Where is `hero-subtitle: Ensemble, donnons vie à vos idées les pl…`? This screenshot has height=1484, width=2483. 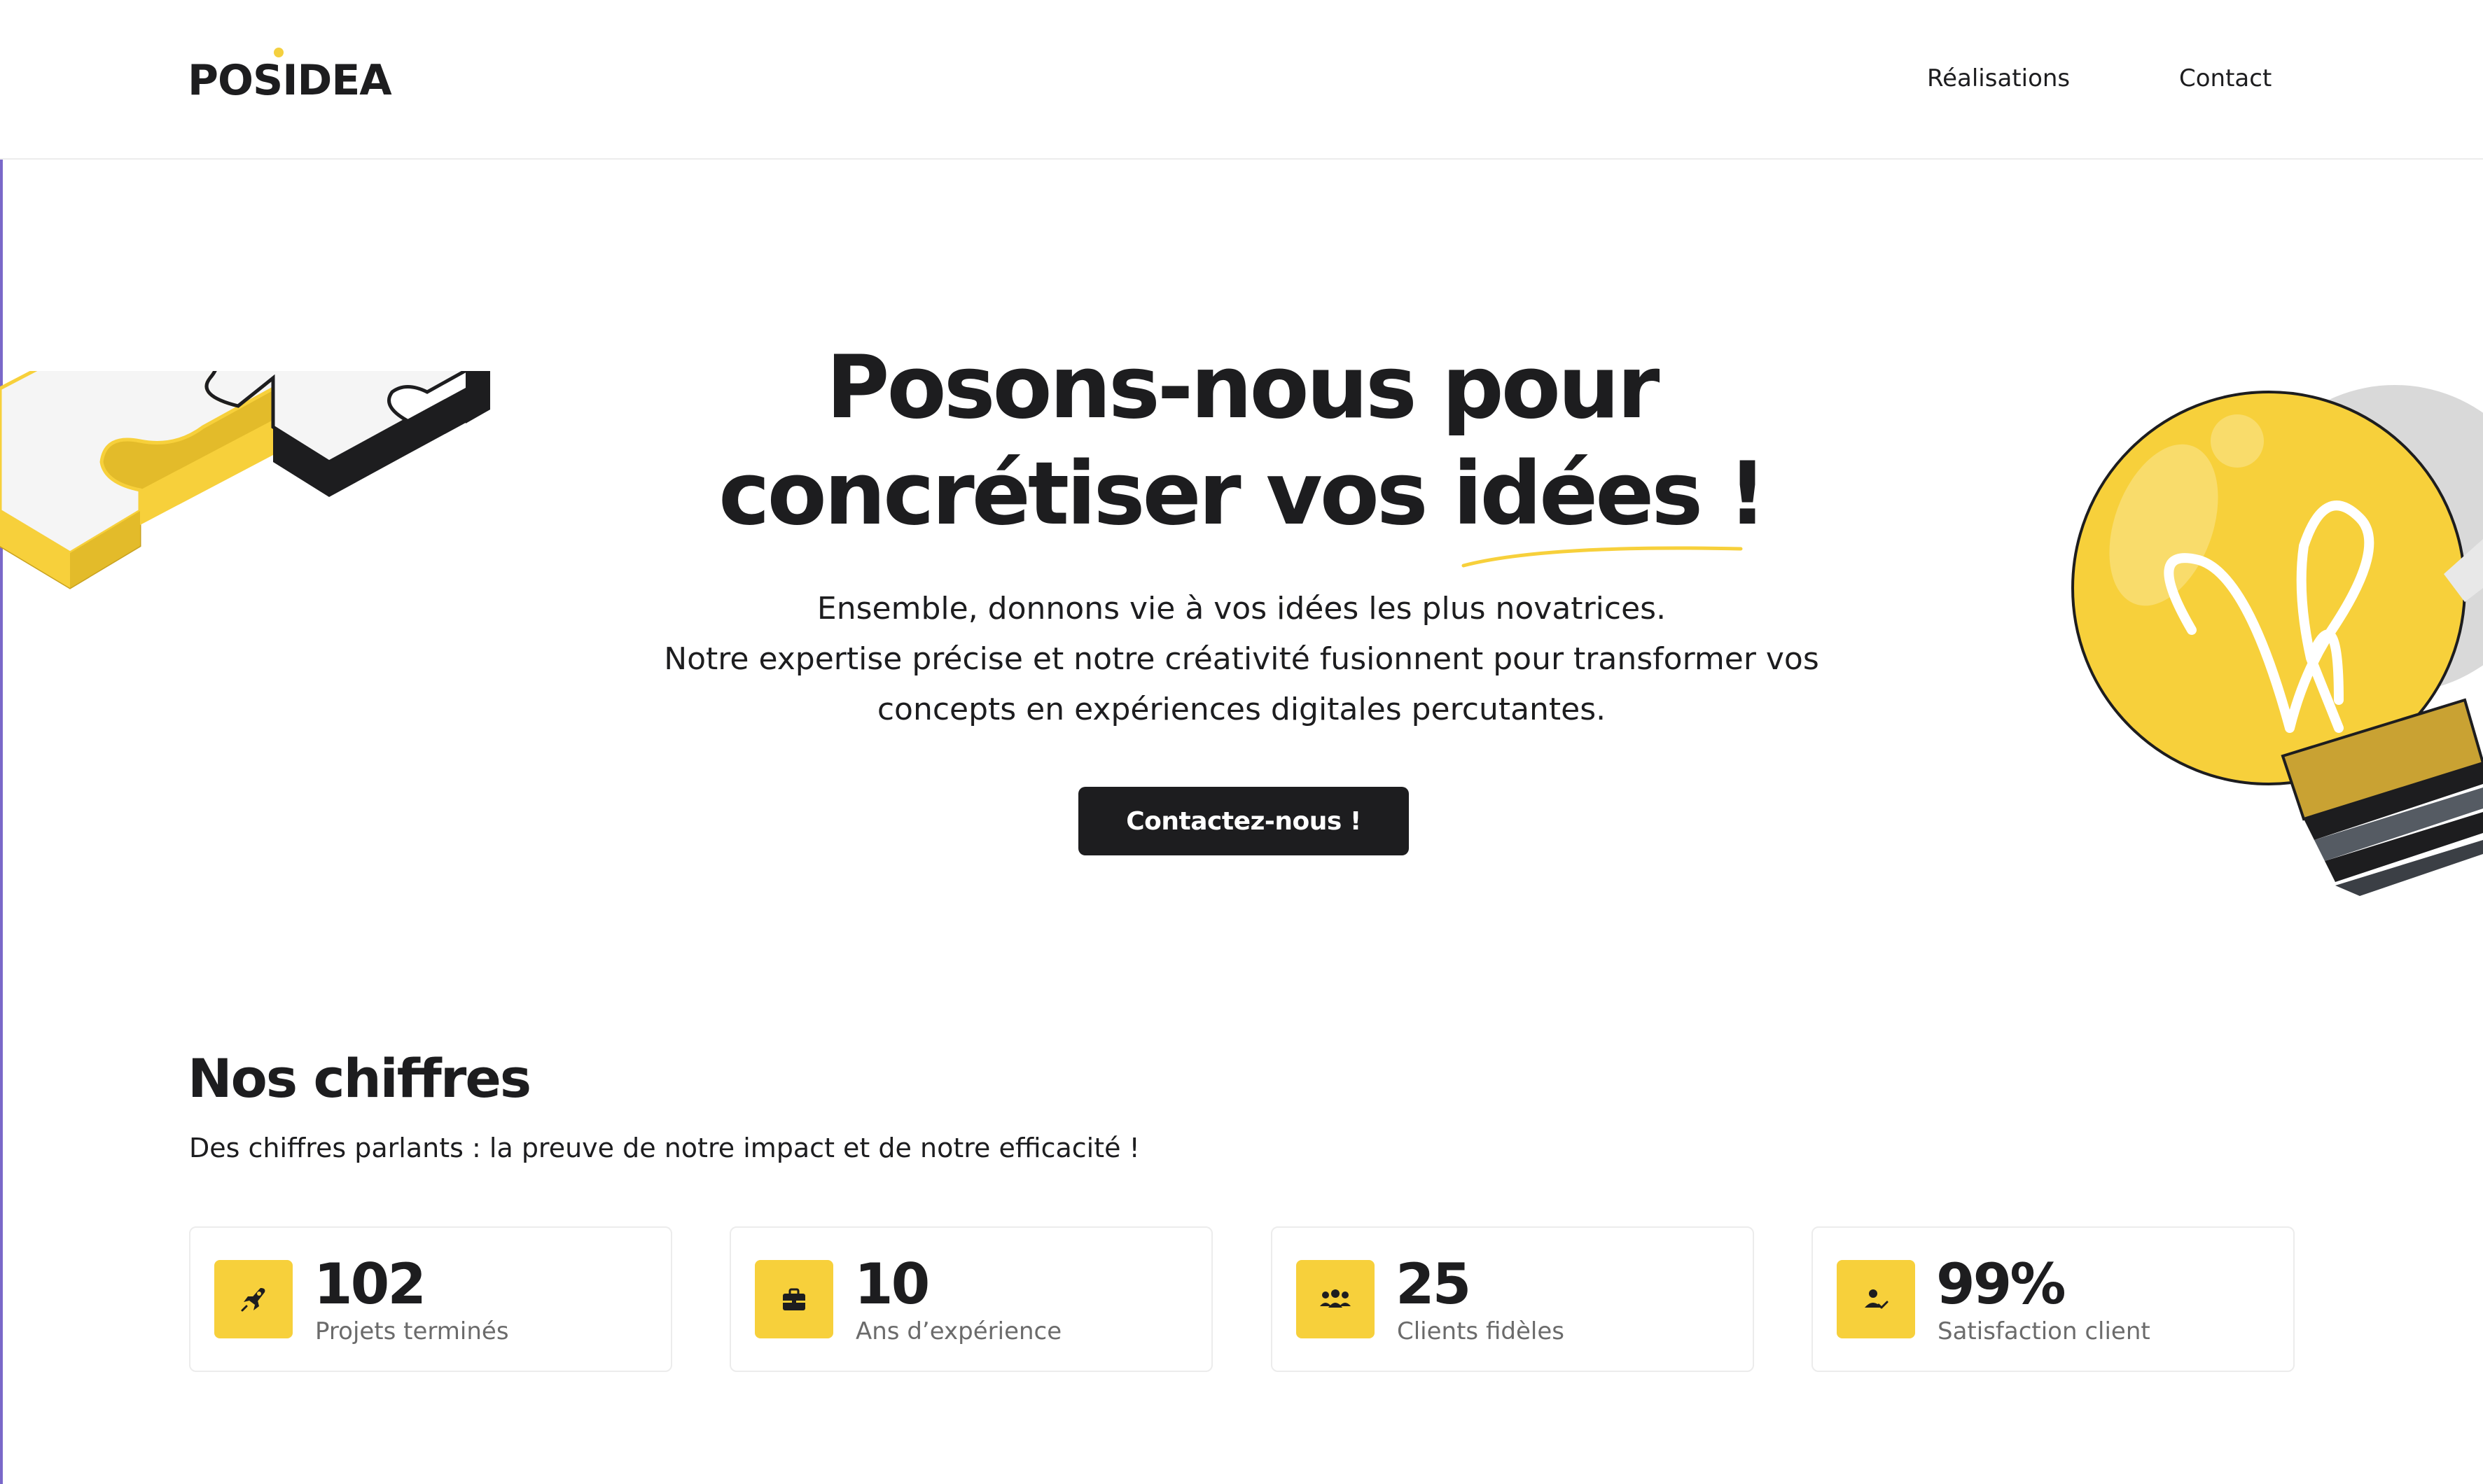
hero-subtitle: Ensemble, donnons vie à vos idées les pl… is located at coordinates (1241, 659).